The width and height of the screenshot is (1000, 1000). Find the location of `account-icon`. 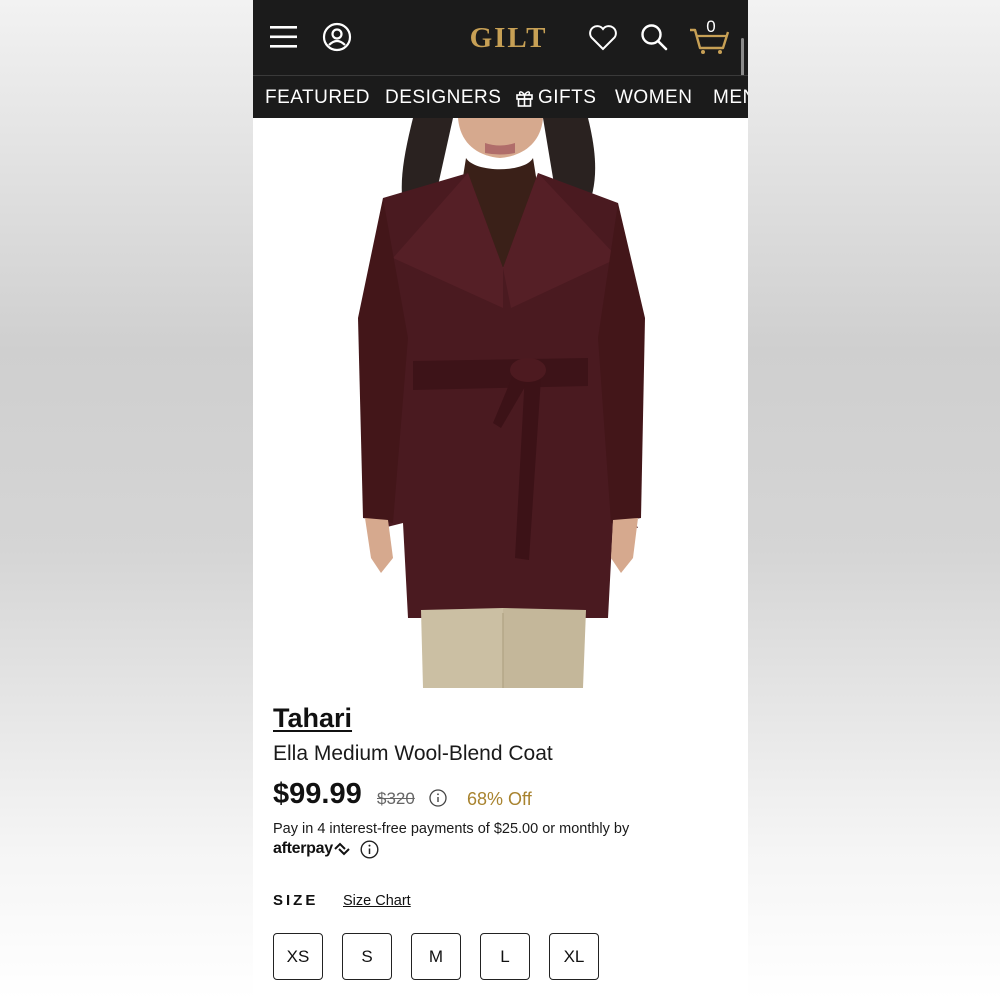

account-icon is located at coordinates (337, 37).